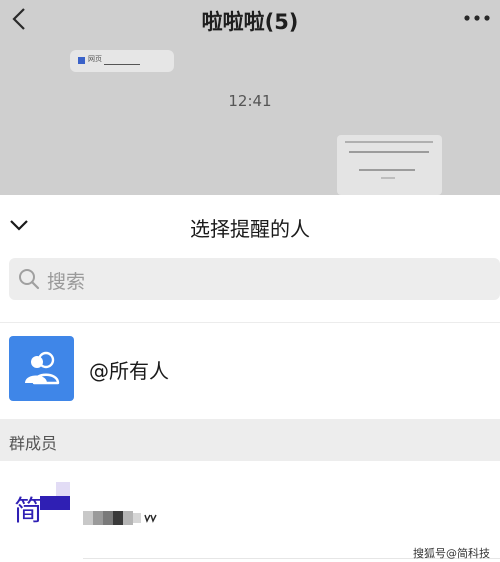 Image resolution: width=500 pixels, height=562 pixels. I want to click on search-icon, so click(29, 279).